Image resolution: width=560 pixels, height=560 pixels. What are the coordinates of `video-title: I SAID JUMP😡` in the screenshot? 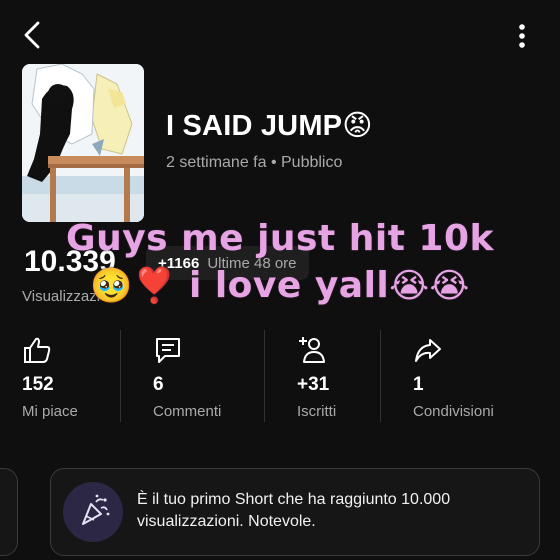 It's located at (269, 126).